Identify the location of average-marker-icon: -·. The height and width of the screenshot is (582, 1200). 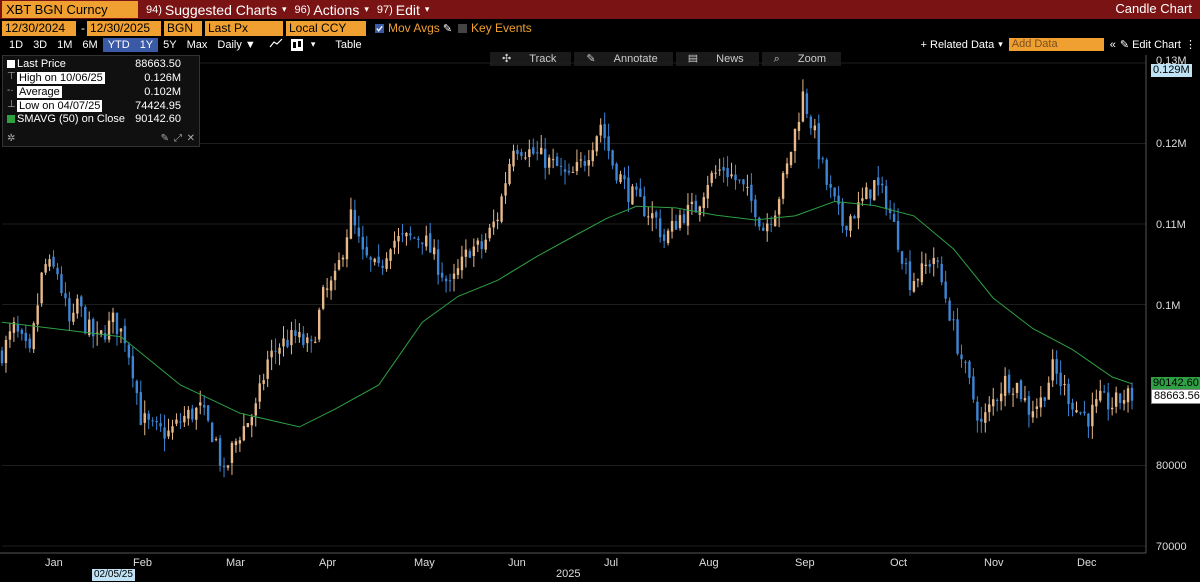
(10, 90).